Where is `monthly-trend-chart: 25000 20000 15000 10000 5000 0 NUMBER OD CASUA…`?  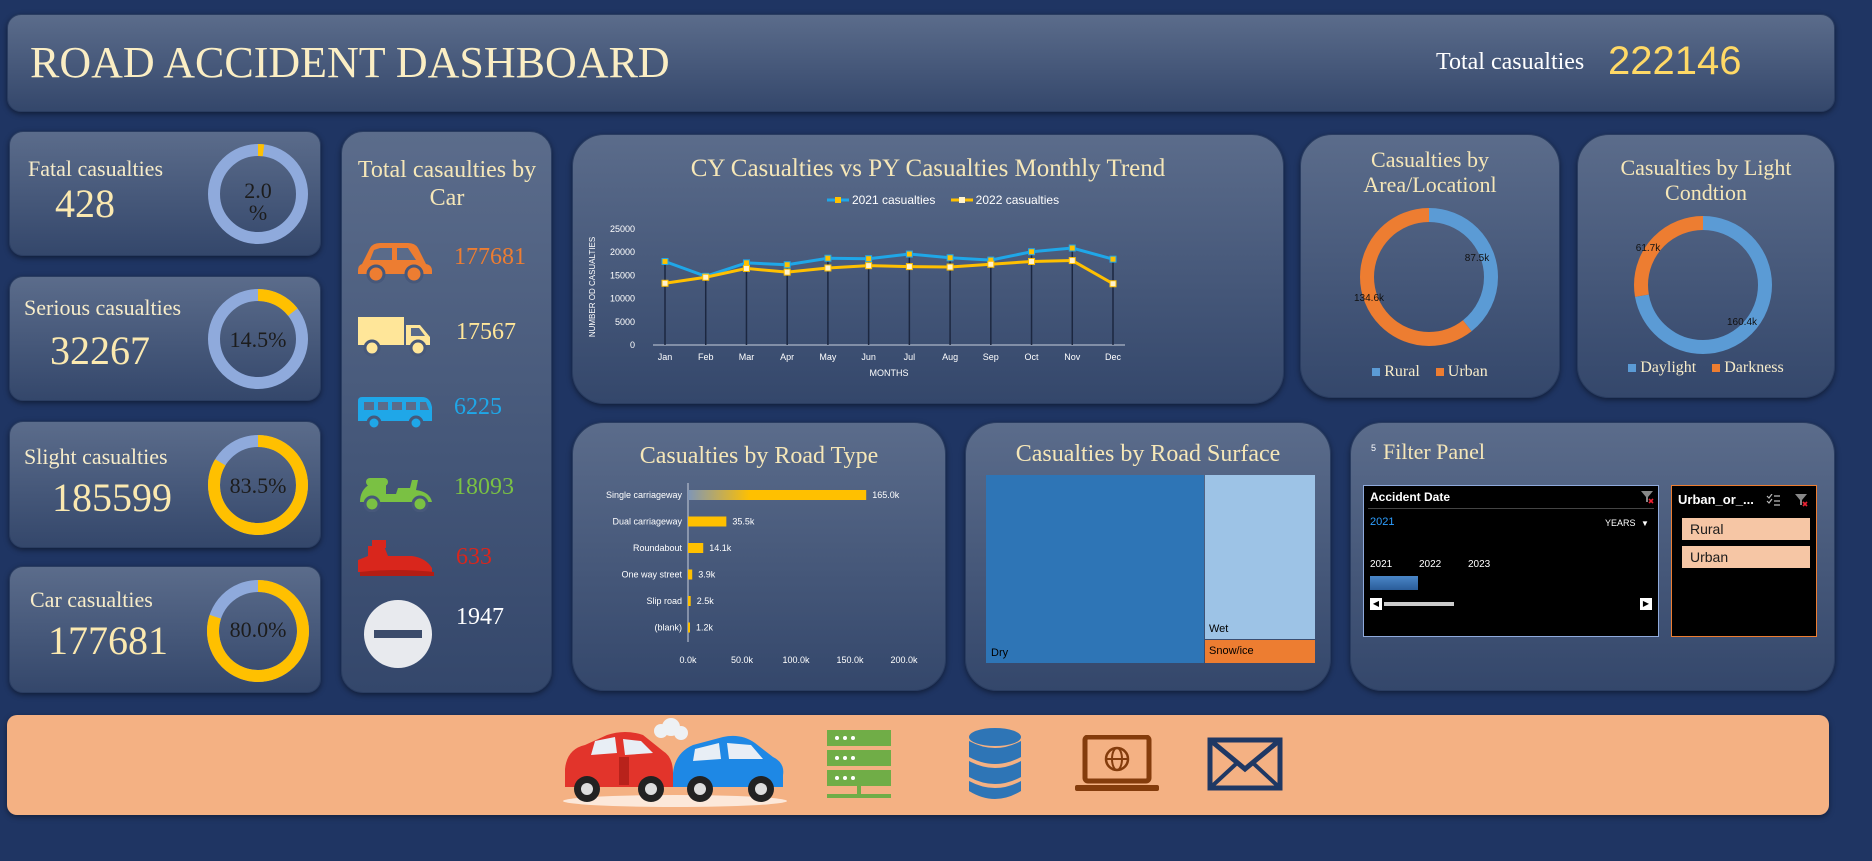 monthly-trend-chart: 25000 20000 15000 10000 5000 0 NUMBER OD CASUA… is located at coordinates (856, 301).